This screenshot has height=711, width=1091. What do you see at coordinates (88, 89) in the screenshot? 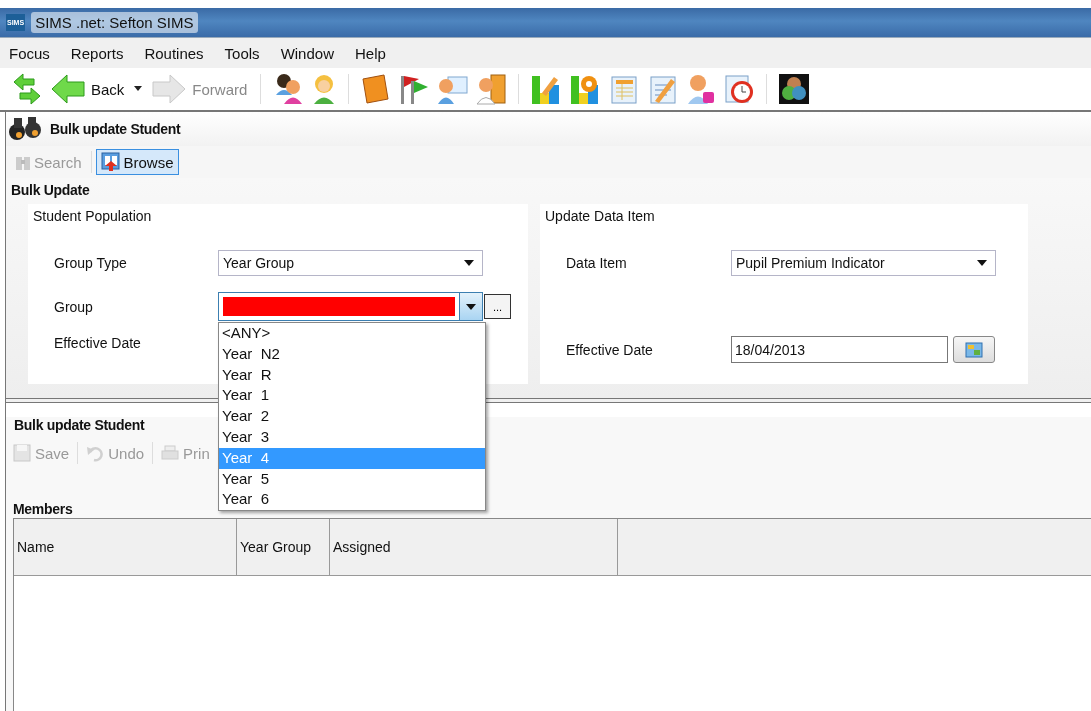
I see `back-button: Back` at bounding box center [88, 89].